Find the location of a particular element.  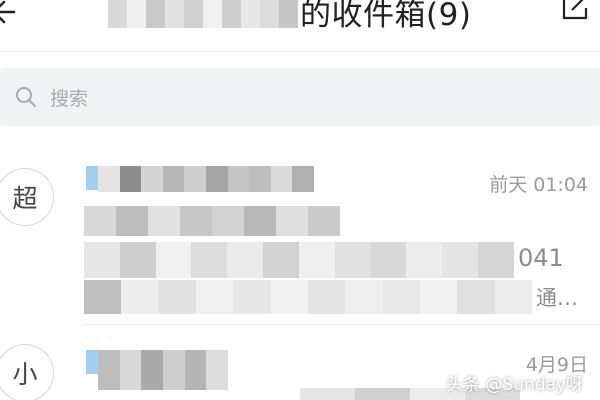

message-time: 前天 01:04 is located at coordinates (538, 185).